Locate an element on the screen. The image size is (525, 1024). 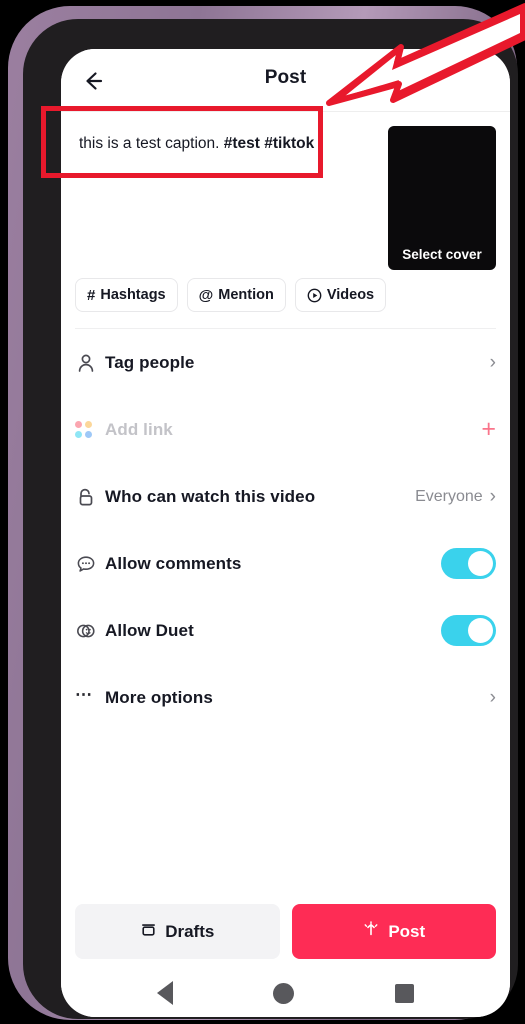
android-nav-bar is located at coordinates (285, 993).